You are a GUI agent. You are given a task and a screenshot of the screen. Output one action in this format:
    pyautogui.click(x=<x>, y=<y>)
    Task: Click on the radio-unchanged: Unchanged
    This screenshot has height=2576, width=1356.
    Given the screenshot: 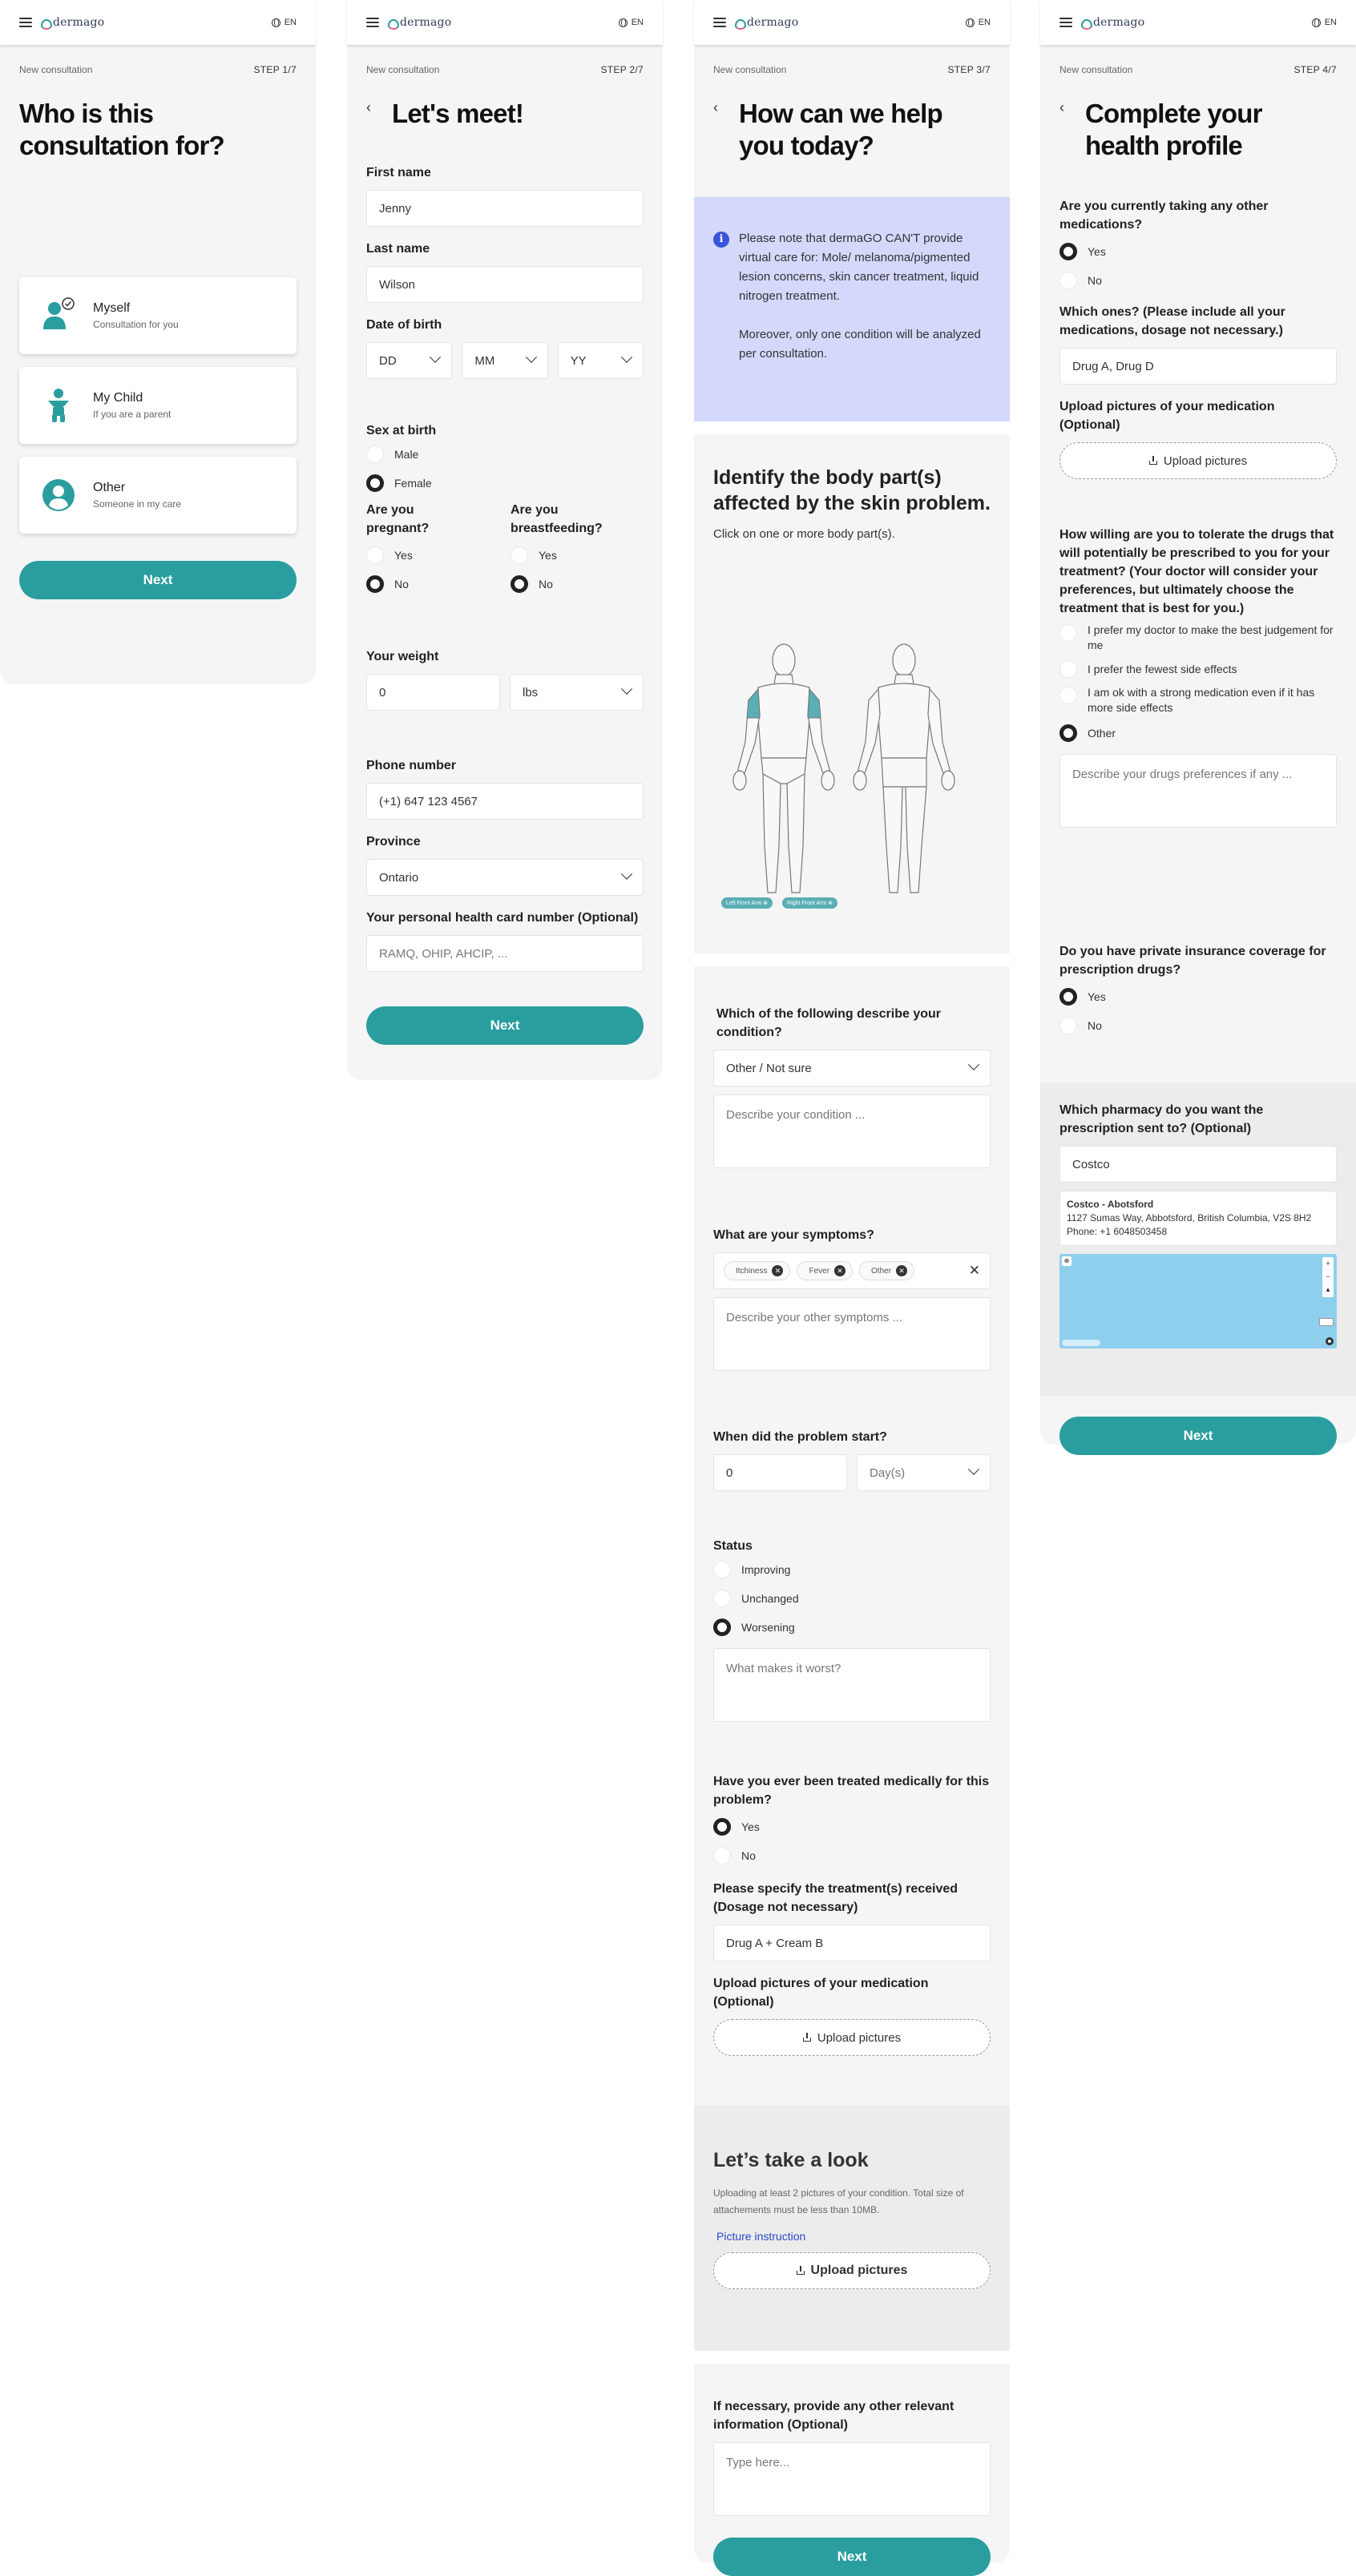 What is the action you would take?
    pyautogui.click(x=852, y=1598)
    